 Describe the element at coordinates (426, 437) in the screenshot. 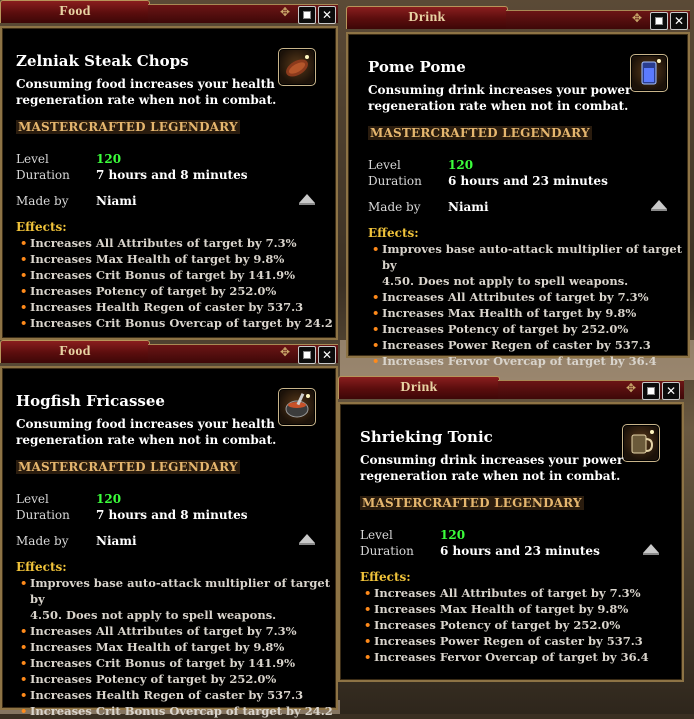

I see `item-name: Shrieking Tonic` at that location.